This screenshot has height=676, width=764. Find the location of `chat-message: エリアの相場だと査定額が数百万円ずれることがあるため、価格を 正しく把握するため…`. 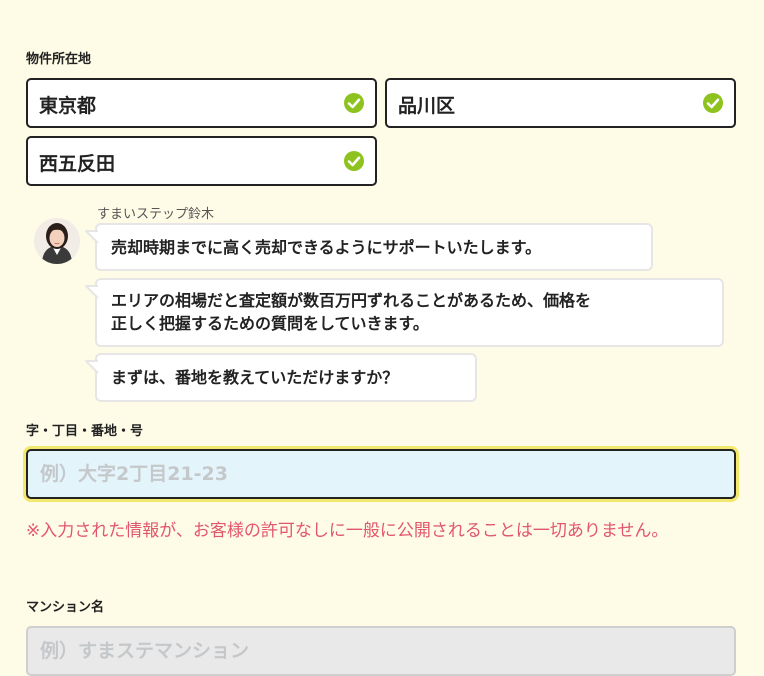

chat-message: エリアの相場だと査定額が数百万円ずれることがあるため、価格を 正しく把握するため… is located at coordinates (404, 312).